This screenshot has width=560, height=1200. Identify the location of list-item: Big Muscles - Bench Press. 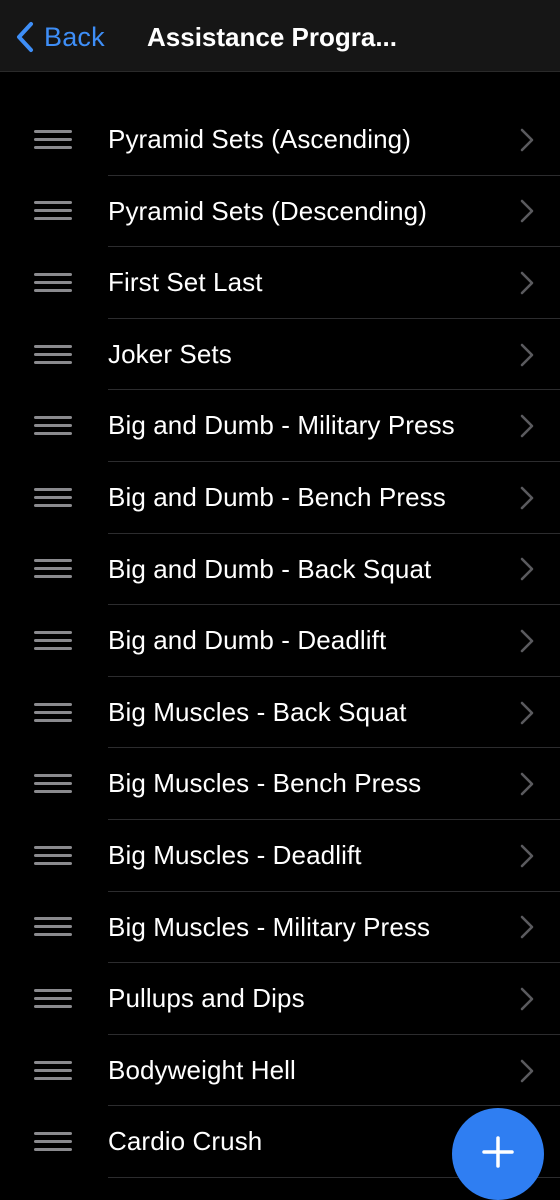
(280, 784).